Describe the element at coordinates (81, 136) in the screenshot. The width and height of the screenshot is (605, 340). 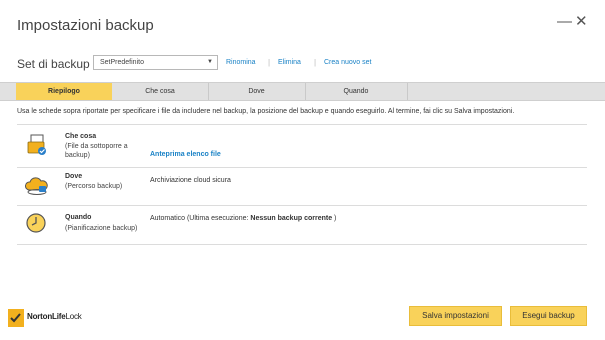
I see `what-title: Che cosa` at that location.